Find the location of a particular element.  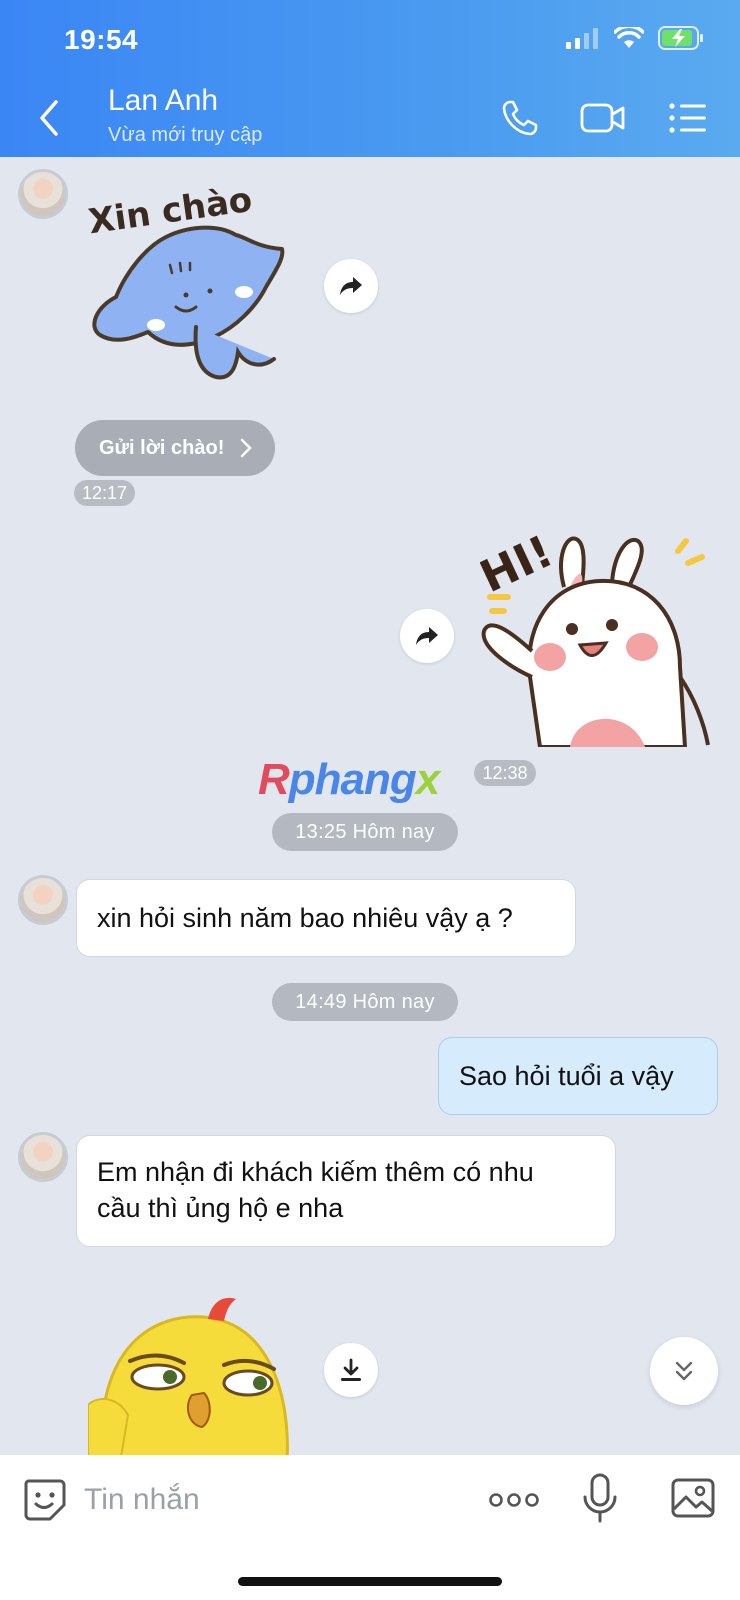

outgoing-message: Sao hỏi tuổi a vậy is located at coordinates (578, 1076).